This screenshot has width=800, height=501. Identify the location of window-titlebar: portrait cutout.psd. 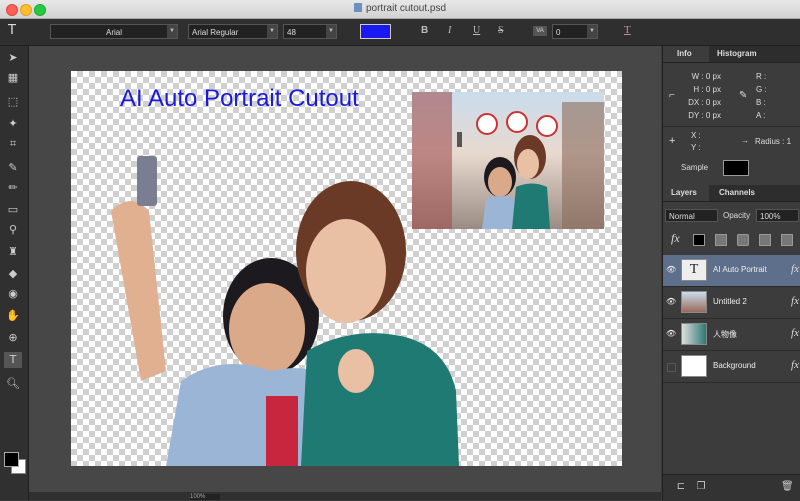
(400, 9).